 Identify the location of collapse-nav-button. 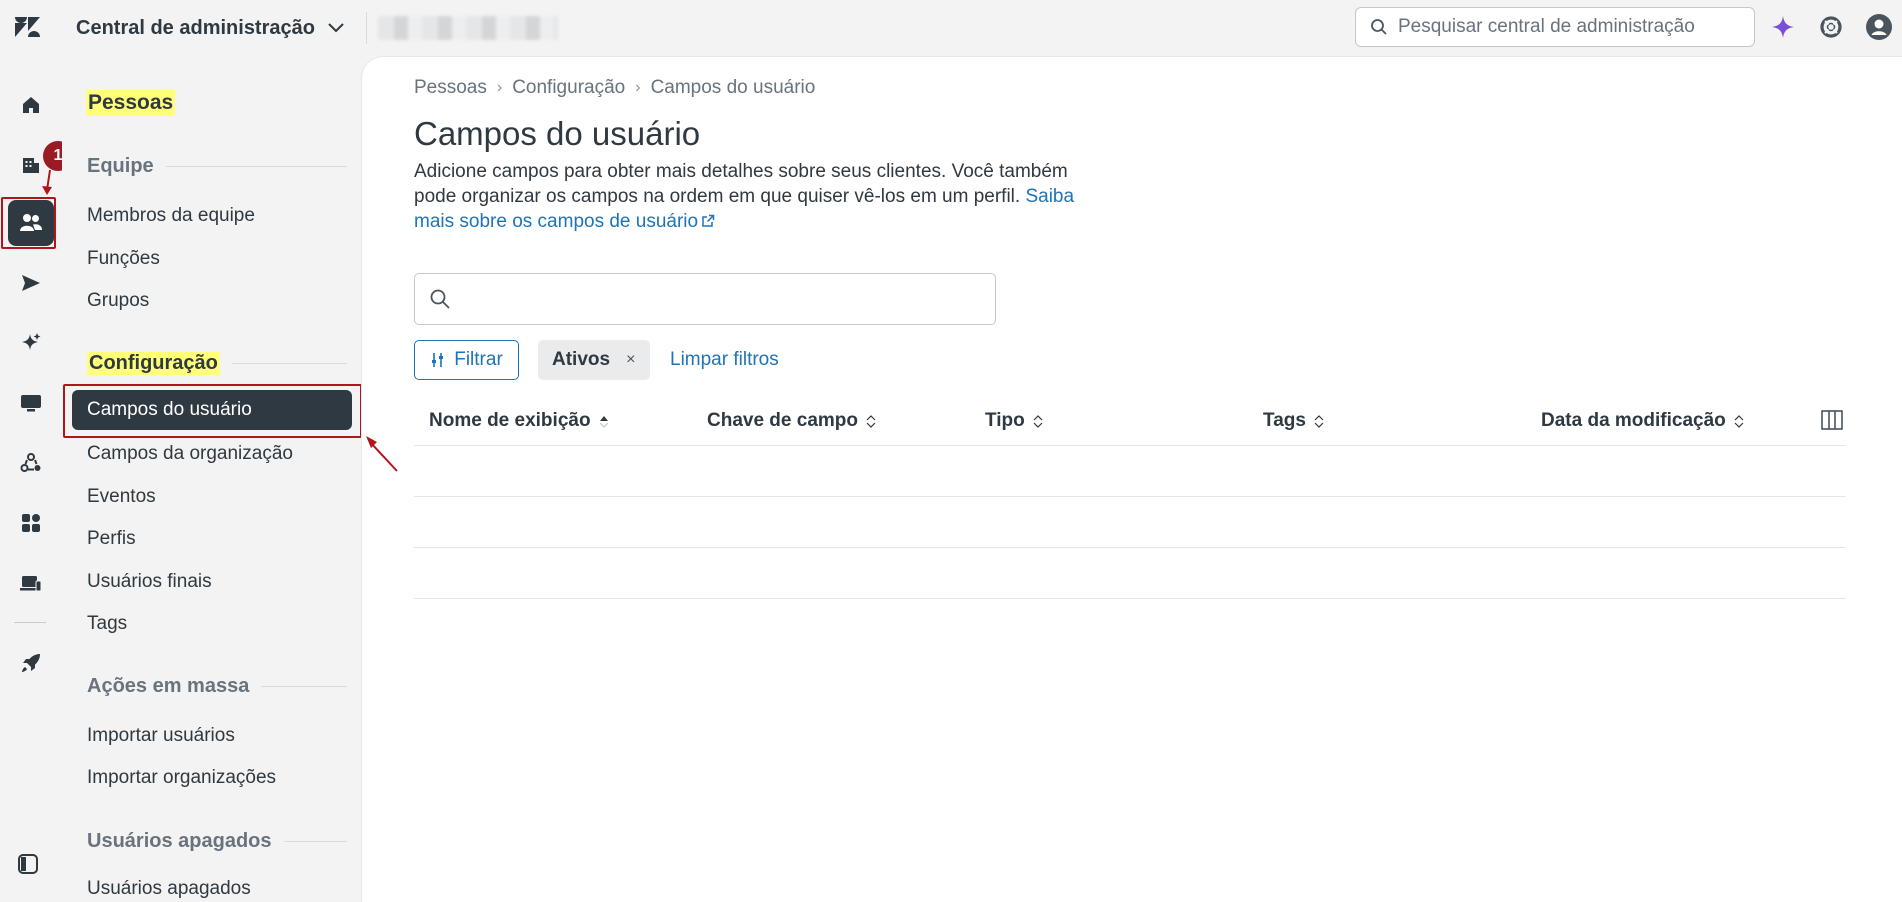
(28, 864).